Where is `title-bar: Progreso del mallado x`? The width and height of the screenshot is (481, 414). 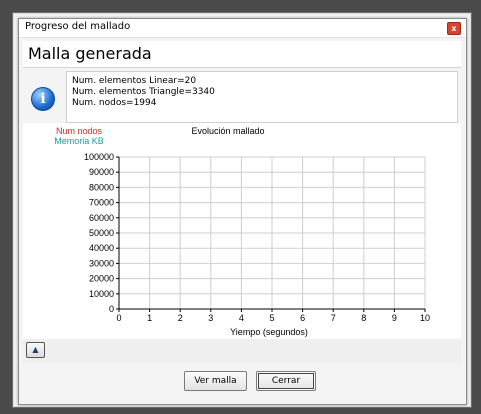 title-bar: Progreso del mallado x is located at coordinates (242, 28).